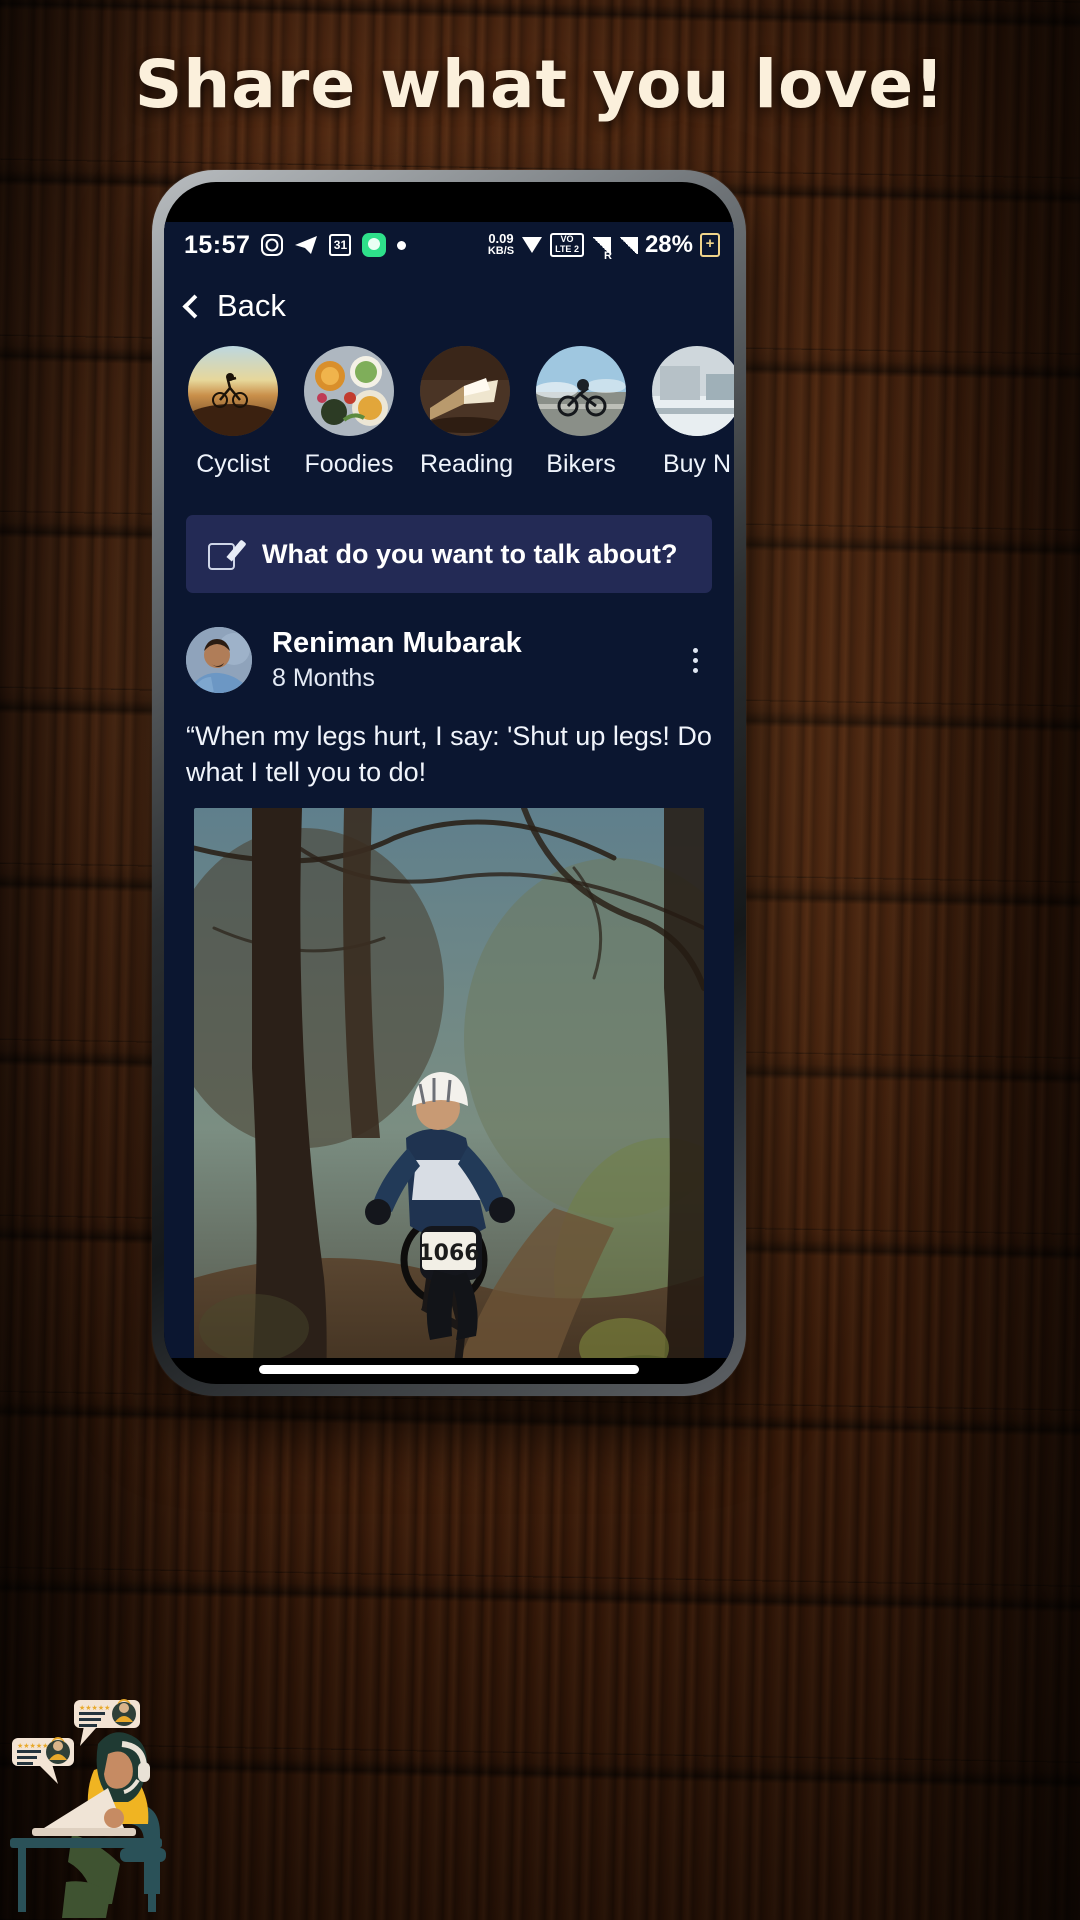  What do you see at coordinates (540, 84) in the screenshot?
I see `page-title: Share what you love!` at bounding box center [540, 84].